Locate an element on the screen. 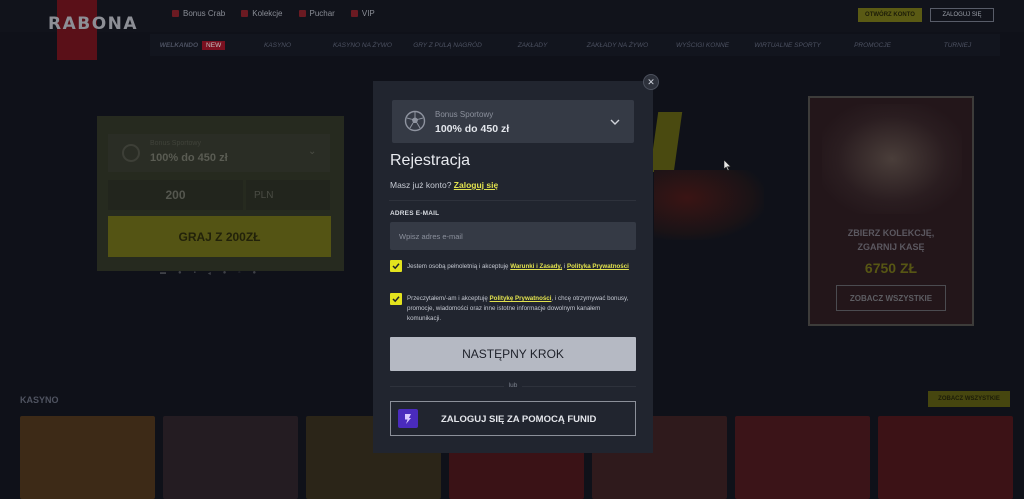 The width and height of the screenshot is (1024, 499). or-text: lub is located at coordinates (513, 385).